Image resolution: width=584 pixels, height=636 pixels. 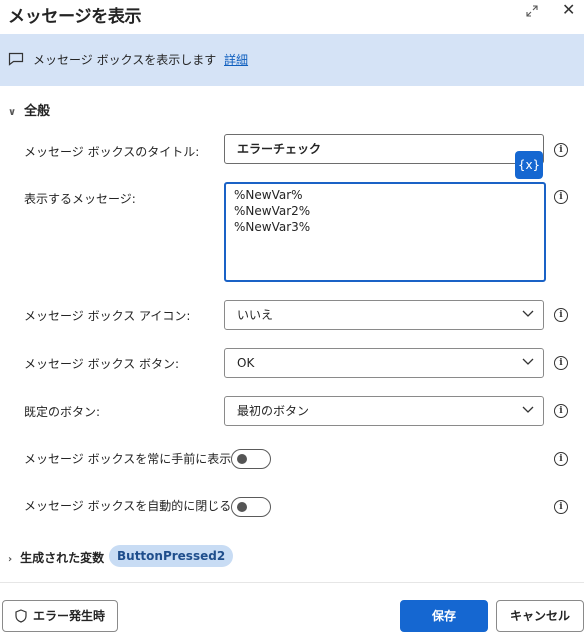 I want to click on chevron-down-icon: ∨, so click(x=12, y=112).